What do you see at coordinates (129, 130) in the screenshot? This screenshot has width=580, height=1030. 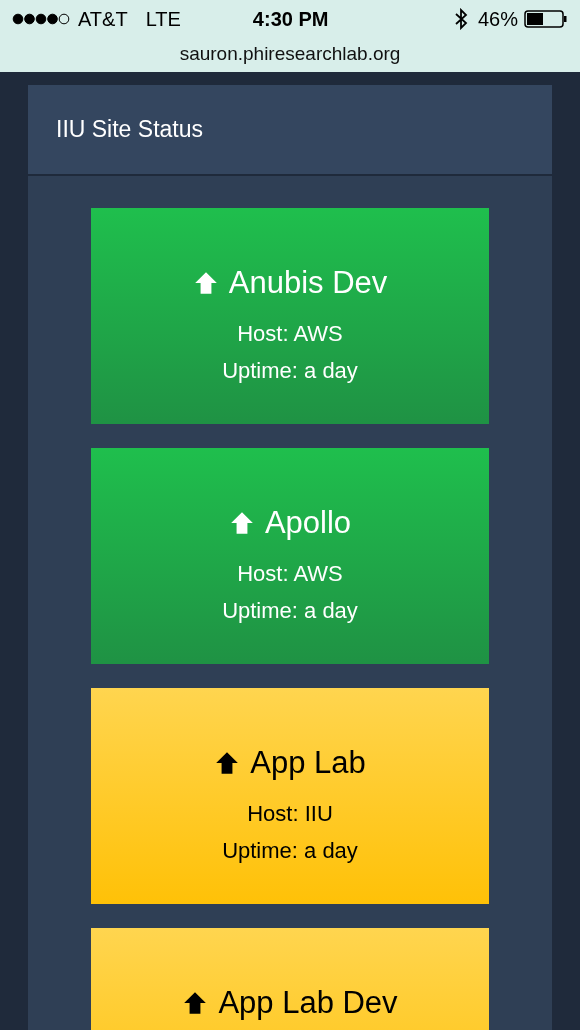 I see `panel-title: IIU Site Status` at bounding box center [129, 130].